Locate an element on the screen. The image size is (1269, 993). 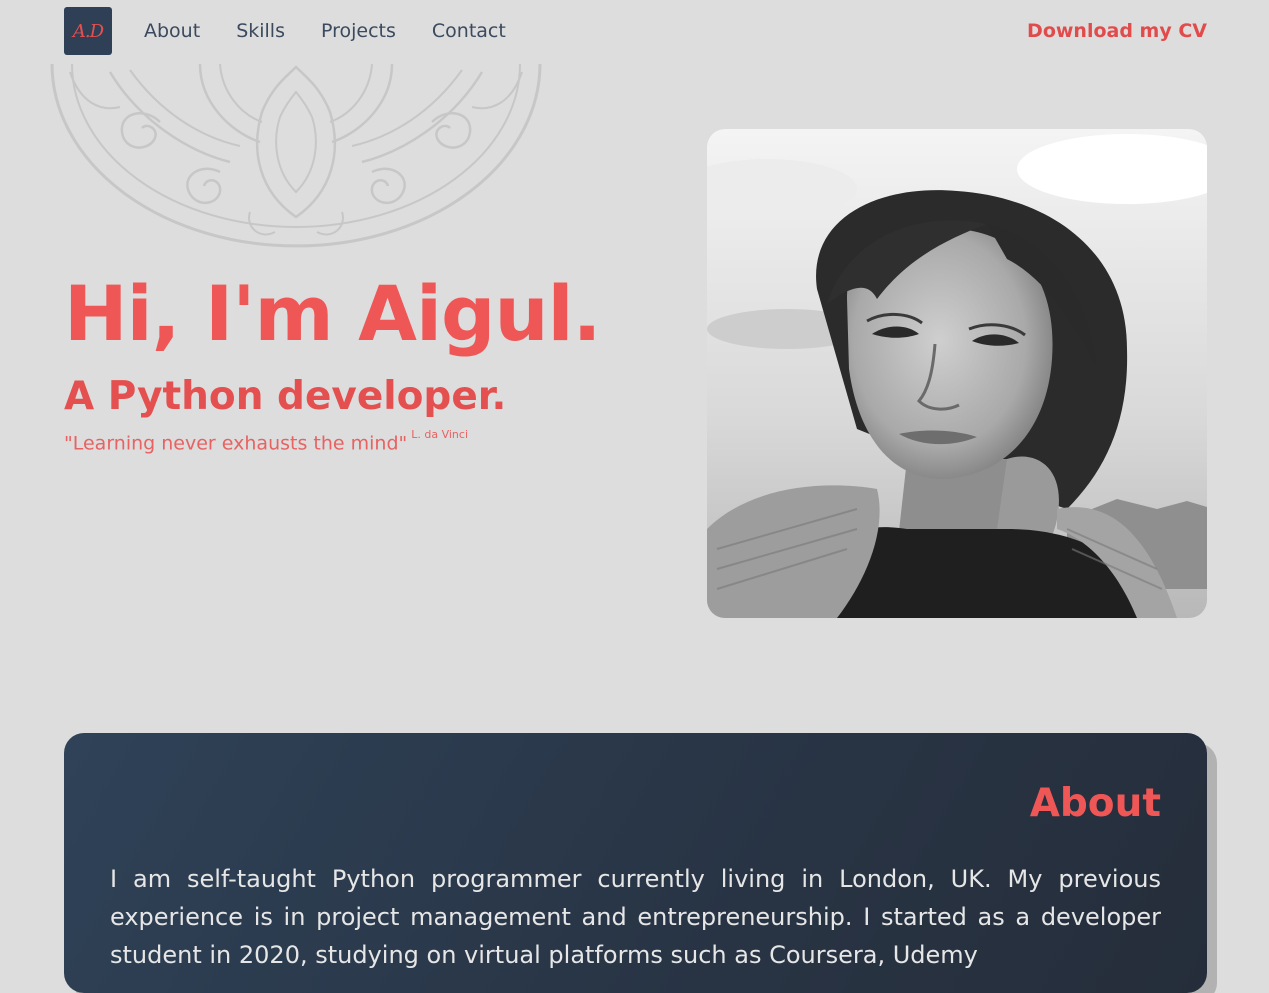
logo: A.D is located at coordinates (88, 31).